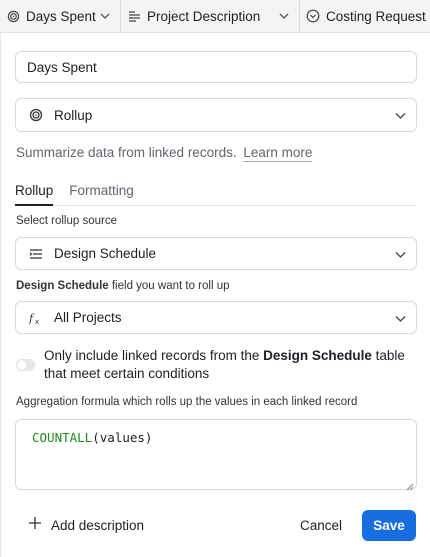 The height and width of the screenshot is (557, 430). What do you see at coordinates (169, 286) in the screenshot?
I see `rollup-field-label-rest: field you want to roll up` at bounding box center [169, 286].